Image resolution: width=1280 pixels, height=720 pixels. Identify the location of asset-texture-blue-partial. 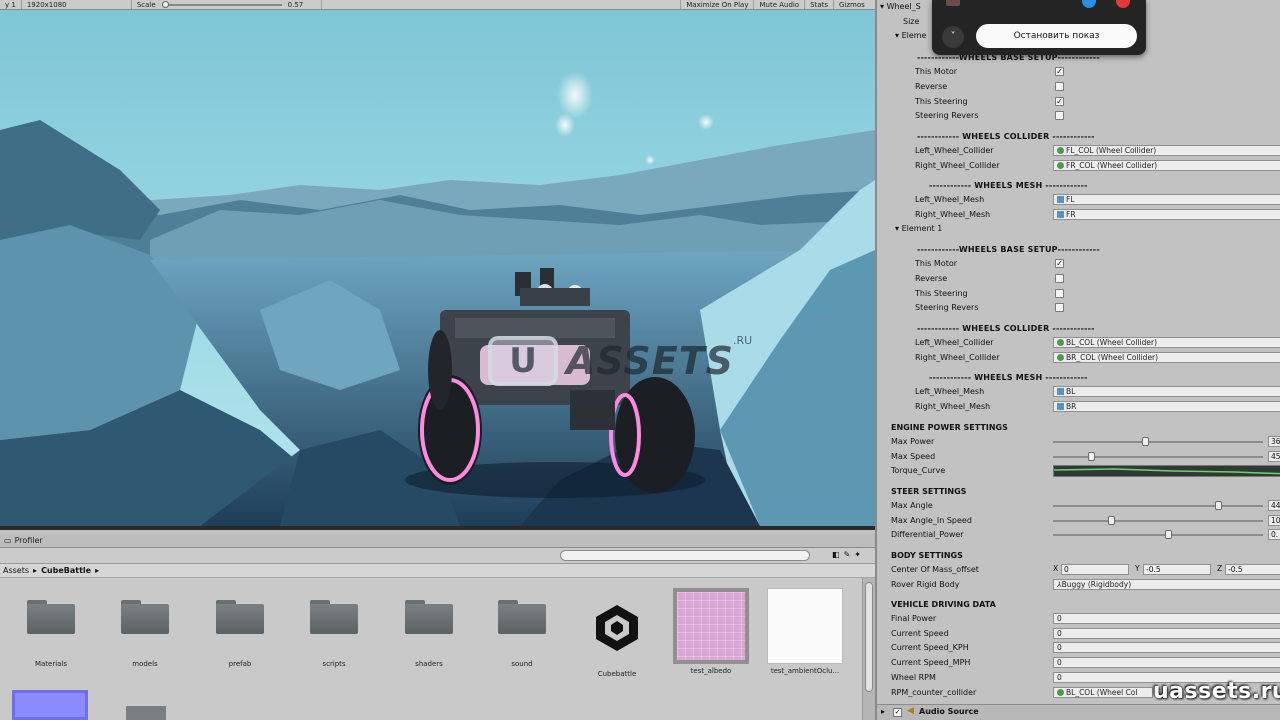
(50, 705).